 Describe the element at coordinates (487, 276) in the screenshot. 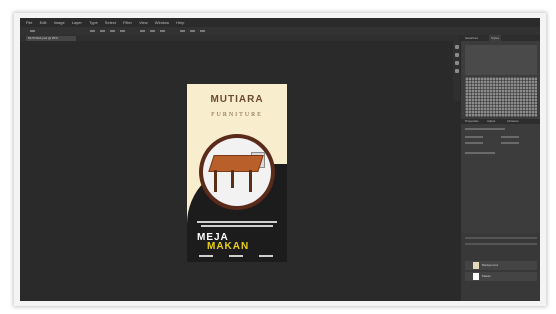

I see `layer-name: Makan` at that location.